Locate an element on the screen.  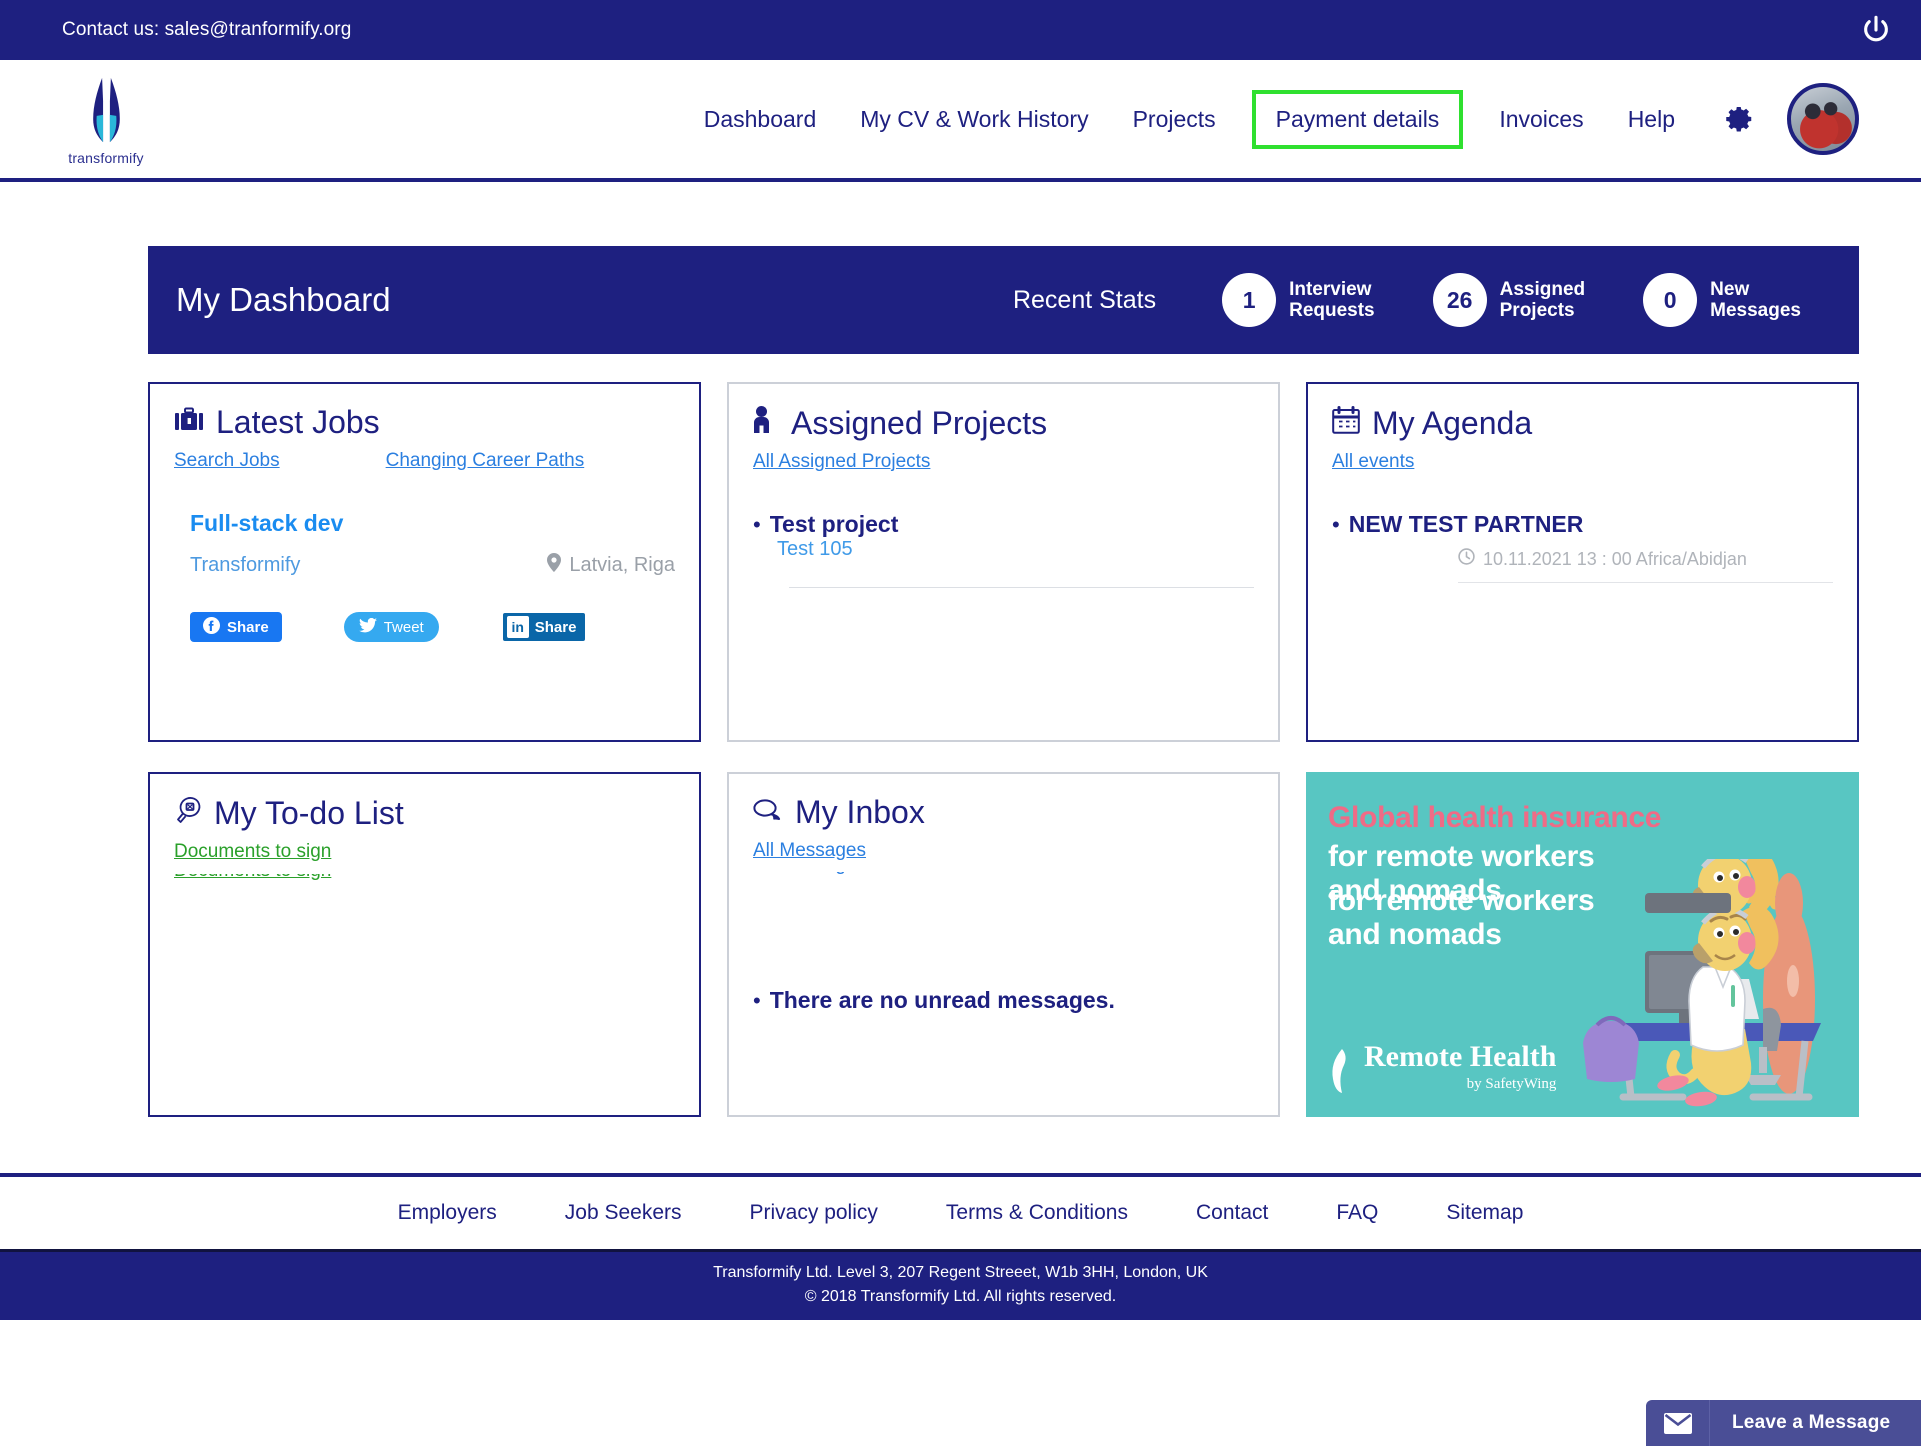
avatar is located at coordinates (1823, 119).